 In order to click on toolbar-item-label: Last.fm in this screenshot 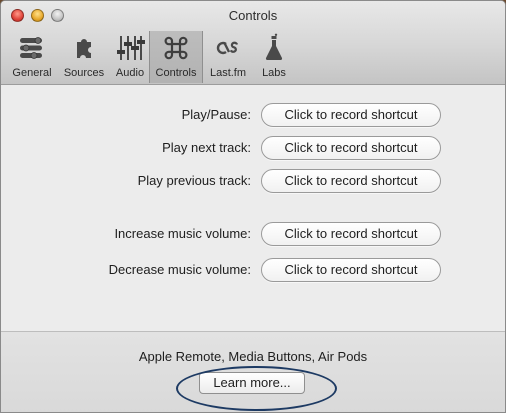, I will do `click(228, 73)`.